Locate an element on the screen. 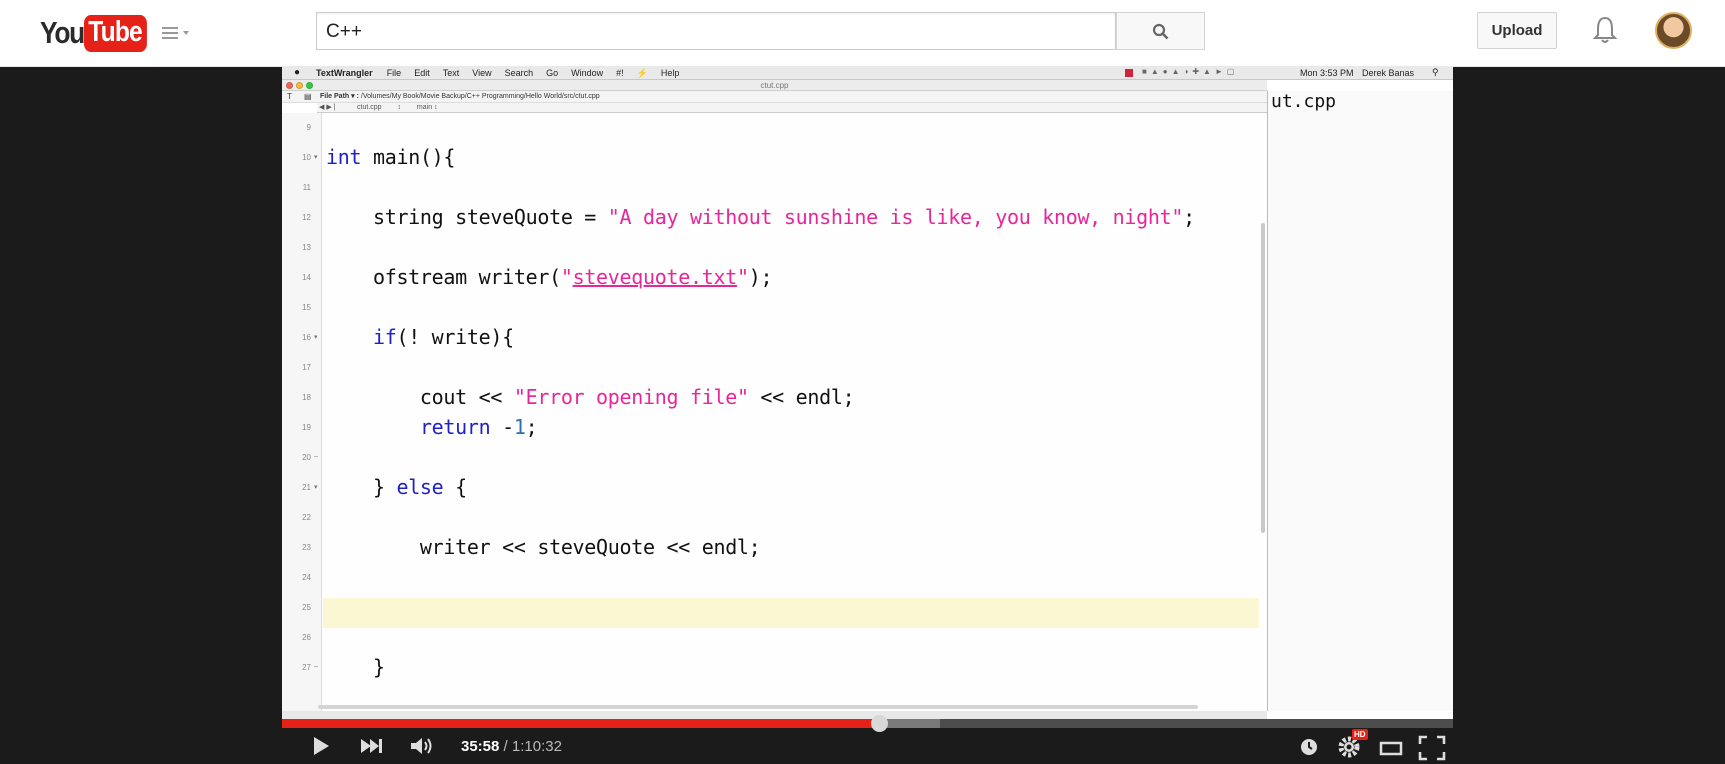  masthead: You Tube C++ Upload is located at coordinates (862, 33).